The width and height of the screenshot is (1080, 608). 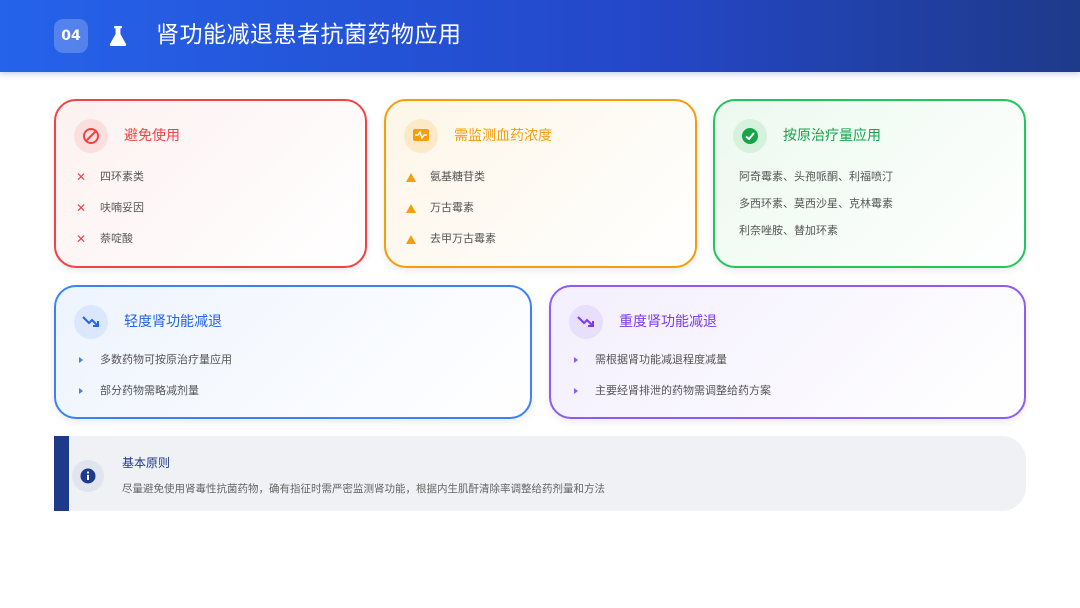 I want to click on list-item: 氨基糖苷类, so click(x=444, y=177).